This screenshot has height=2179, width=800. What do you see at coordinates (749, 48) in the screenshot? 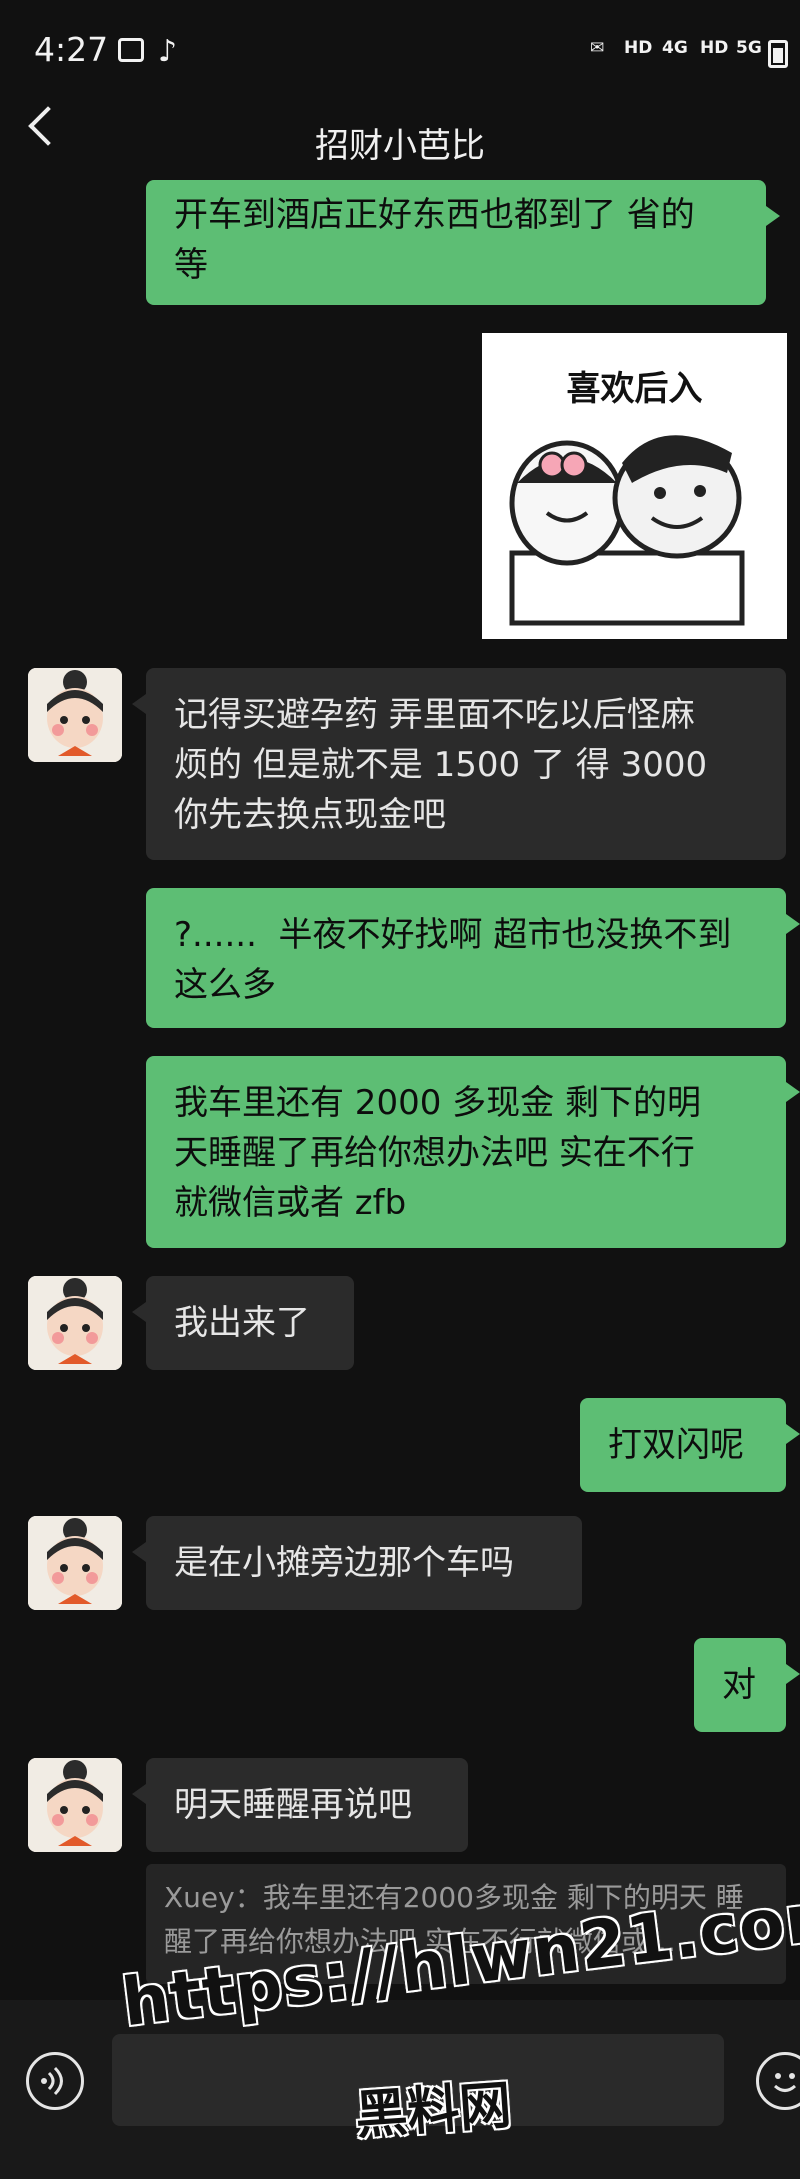
I see `network-5g: 5G` at bounding box center [749, 48].